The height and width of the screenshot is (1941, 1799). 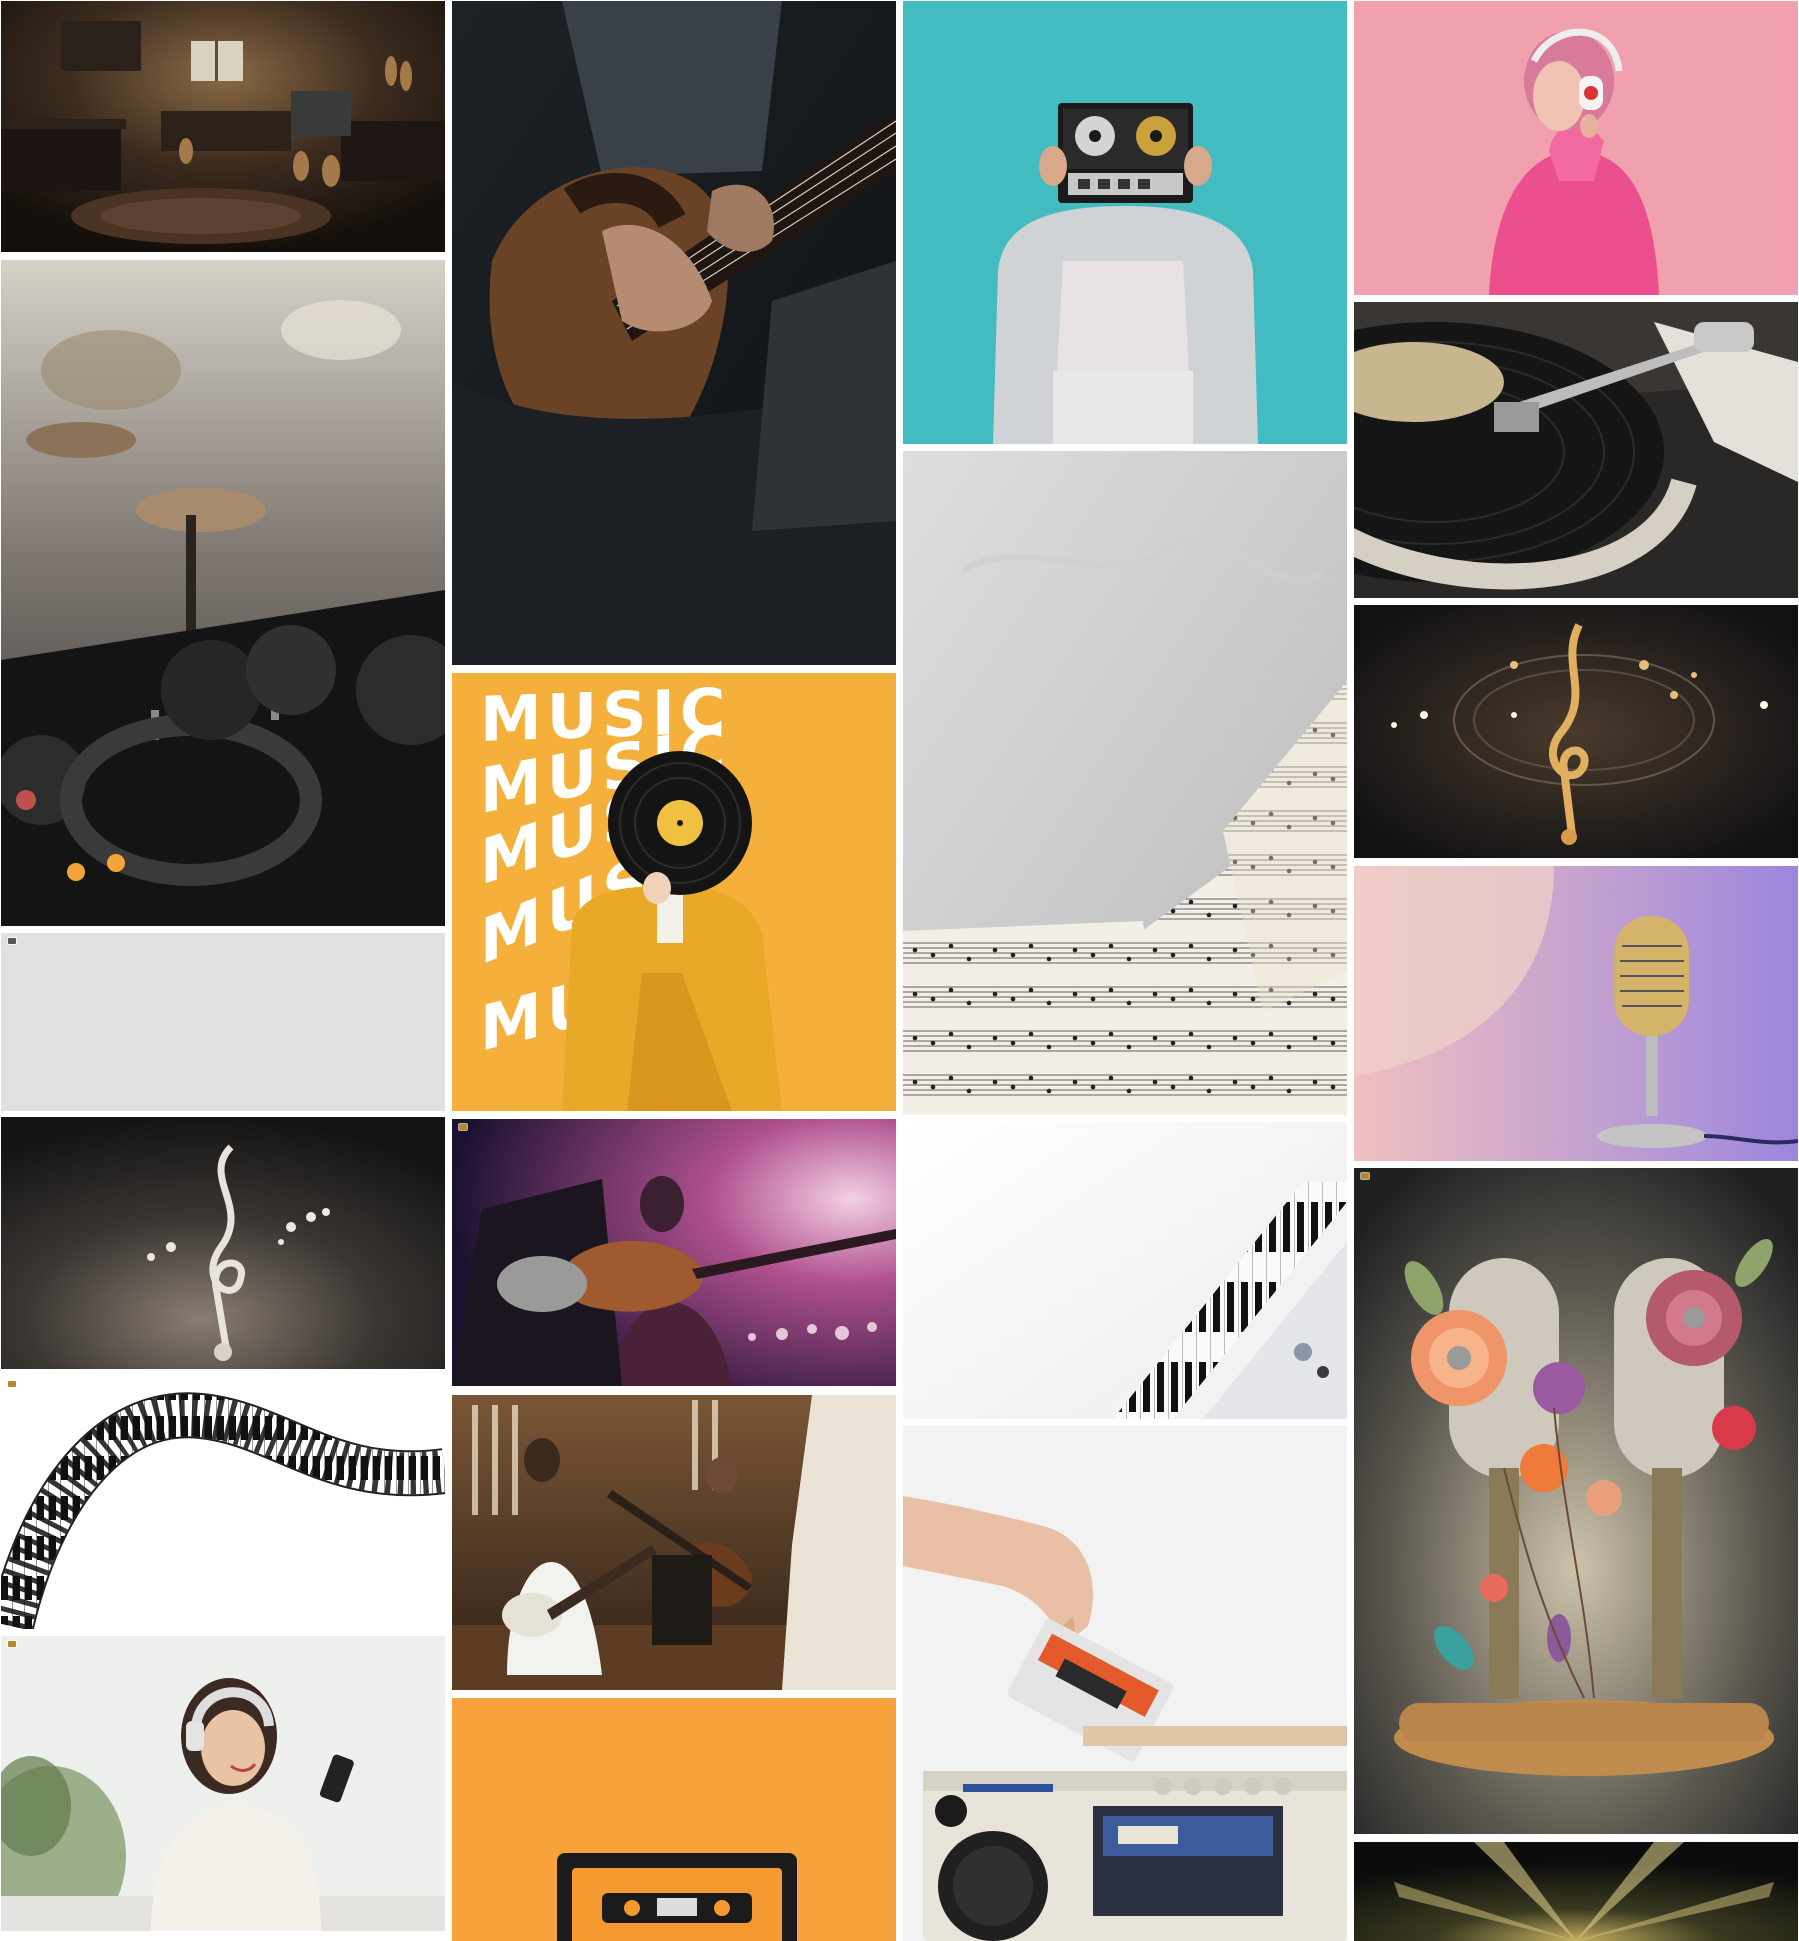 I want to click on cassette-boombox-photo, so click(x=1125, y=1683).